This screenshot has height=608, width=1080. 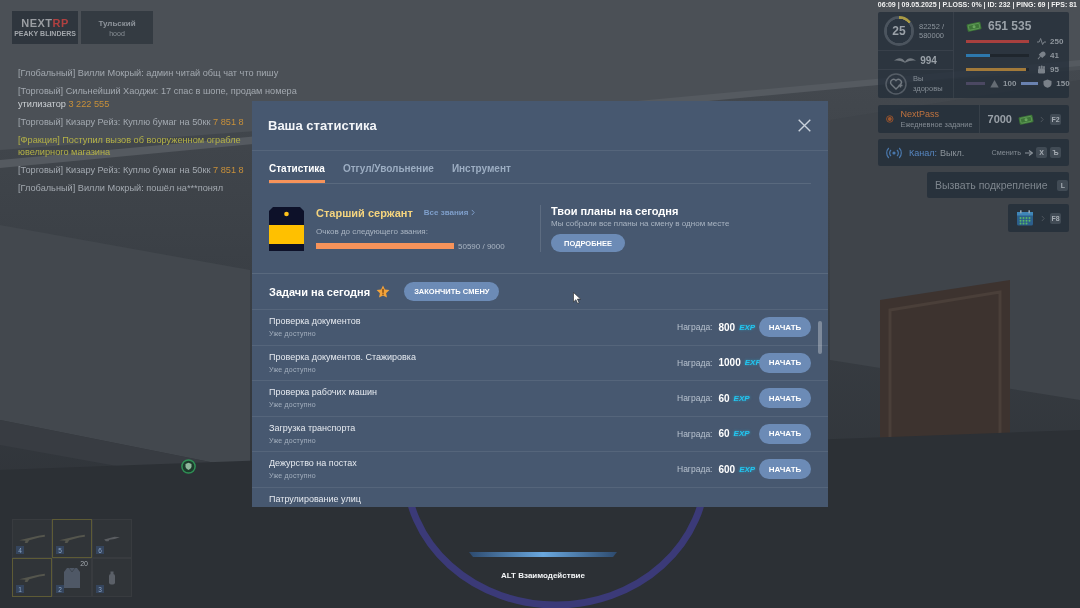 What do you see at coordinates (729, 363) in the screenshot?
I see `reward-value: 1000` at bounding box center [729, 363].